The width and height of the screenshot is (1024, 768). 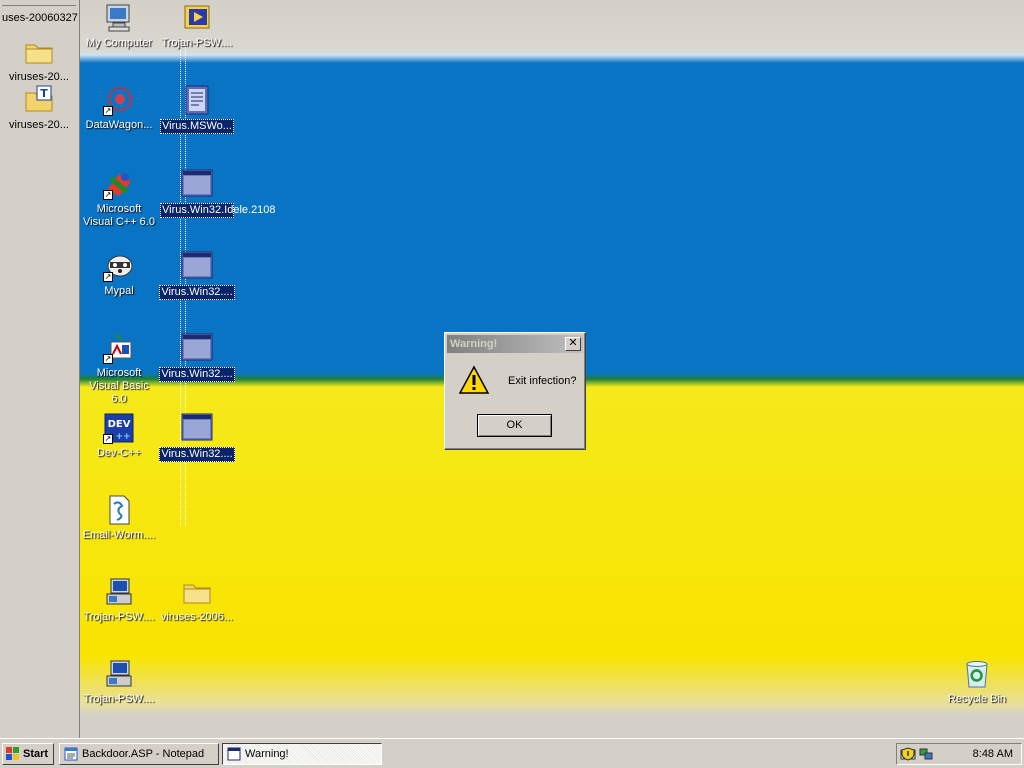 I want to click on media-file-icon, so click(x=197, y=18).